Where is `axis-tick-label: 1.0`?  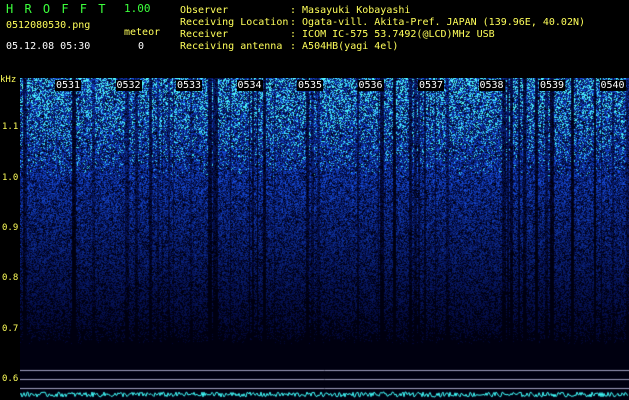 axis-tick-label: 1.0 is located at coordinates (10, 177).